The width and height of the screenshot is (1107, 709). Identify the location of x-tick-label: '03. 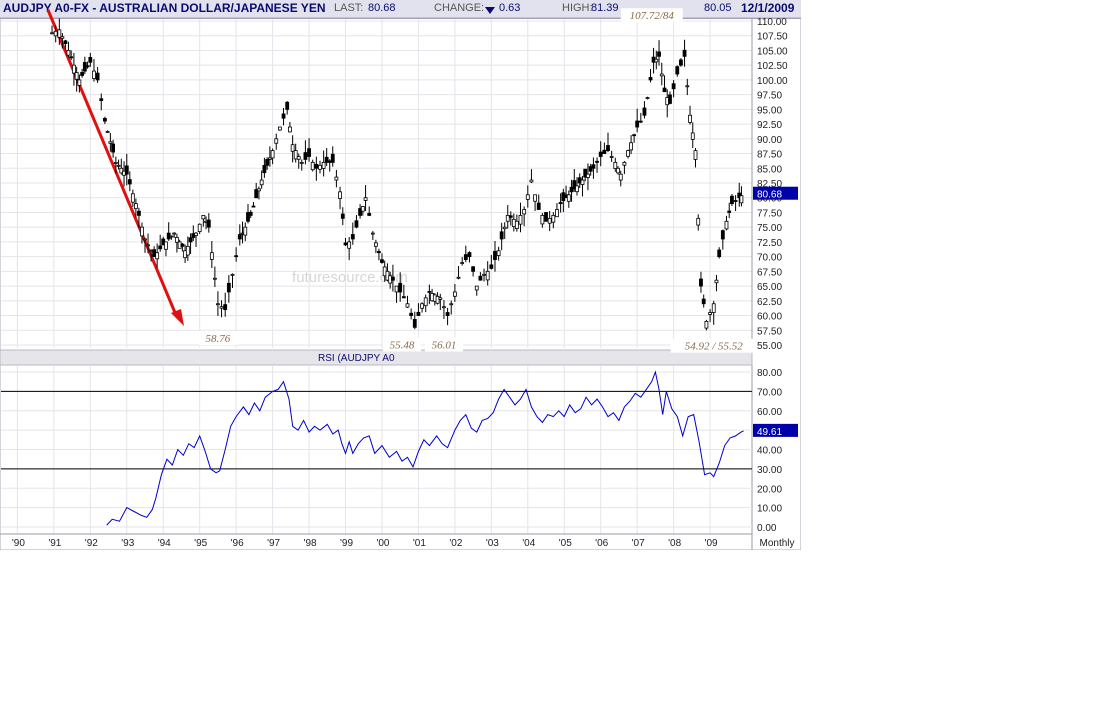
(492, 543).